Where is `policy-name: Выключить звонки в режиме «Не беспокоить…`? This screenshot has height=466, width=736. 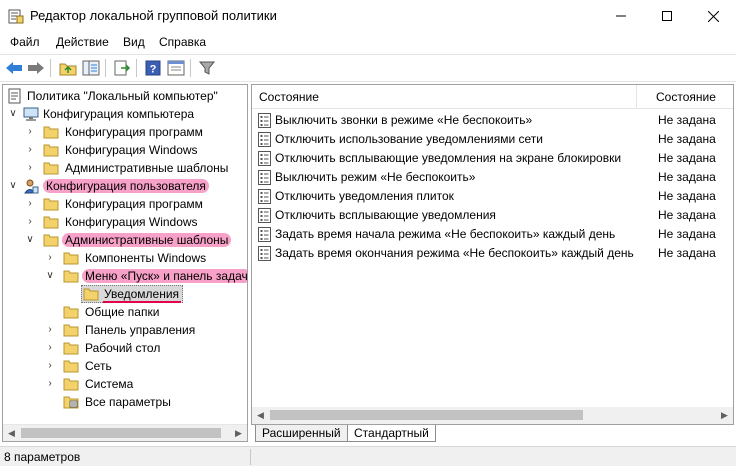 policy-name: Выключить звонки в режиме «Не беспокоить… is located at coordinates (404, 120).